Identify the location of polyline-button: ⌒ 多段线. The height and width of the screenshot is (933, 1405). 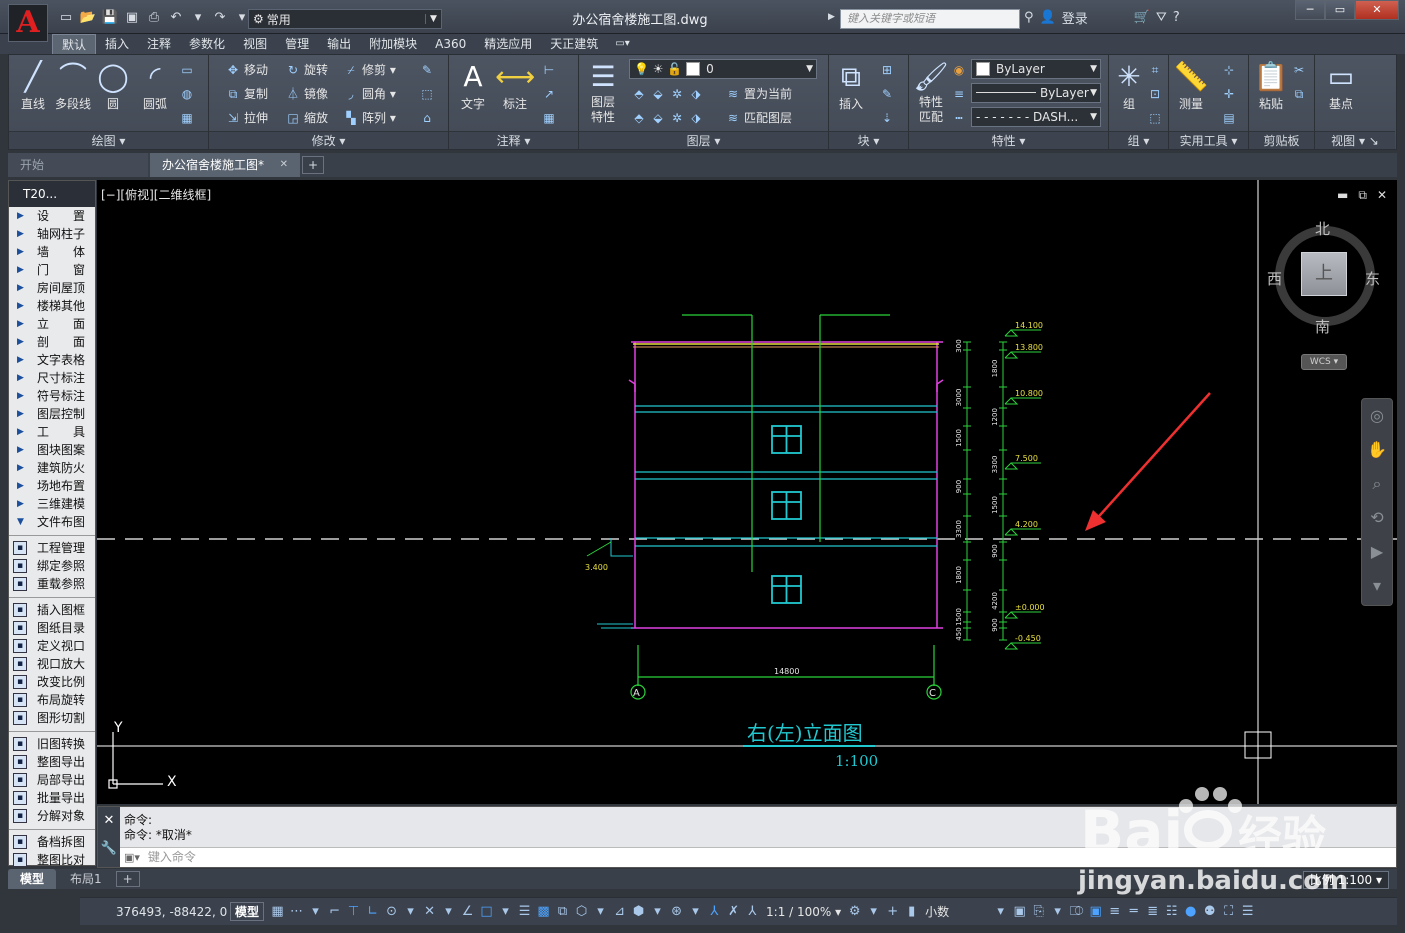
(73, 85).